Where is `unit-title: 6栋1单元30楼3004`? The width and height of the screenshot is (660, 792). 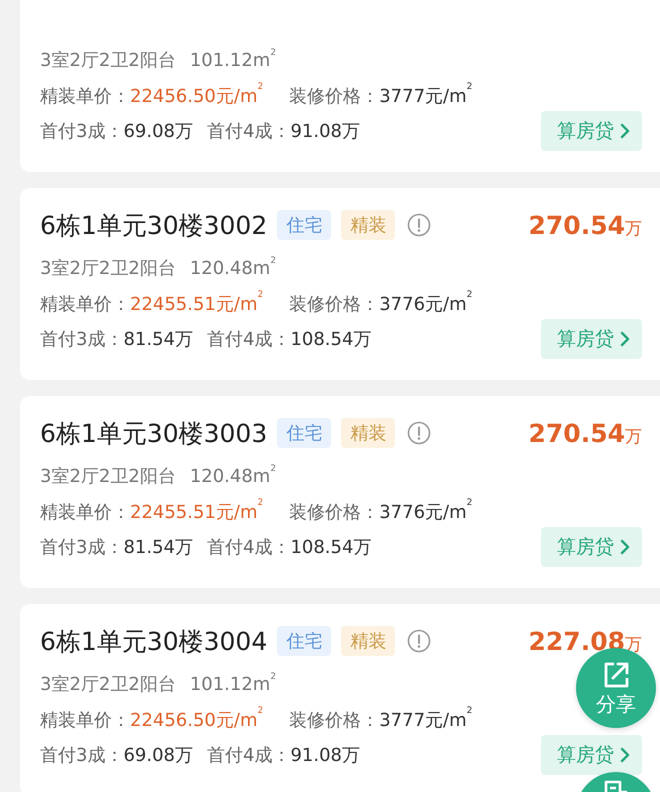 unit-title: 6栋1单元30楼3004 is located at coordinates (154, 642).